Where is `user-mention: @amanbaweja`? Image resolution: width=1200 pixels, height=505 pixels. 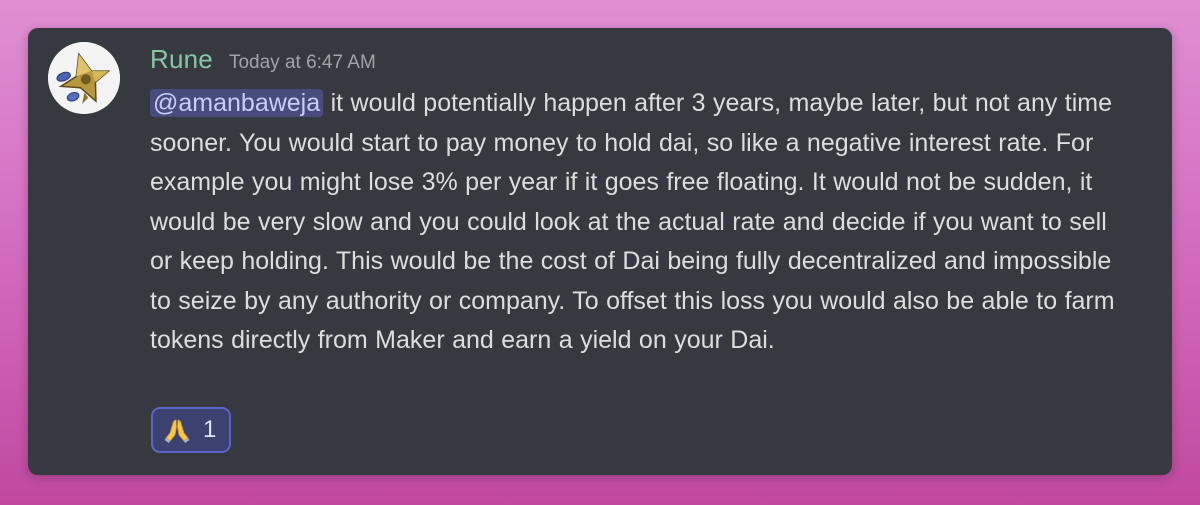
user-mention: @amanbaweja is located at coordinates (237, 103).